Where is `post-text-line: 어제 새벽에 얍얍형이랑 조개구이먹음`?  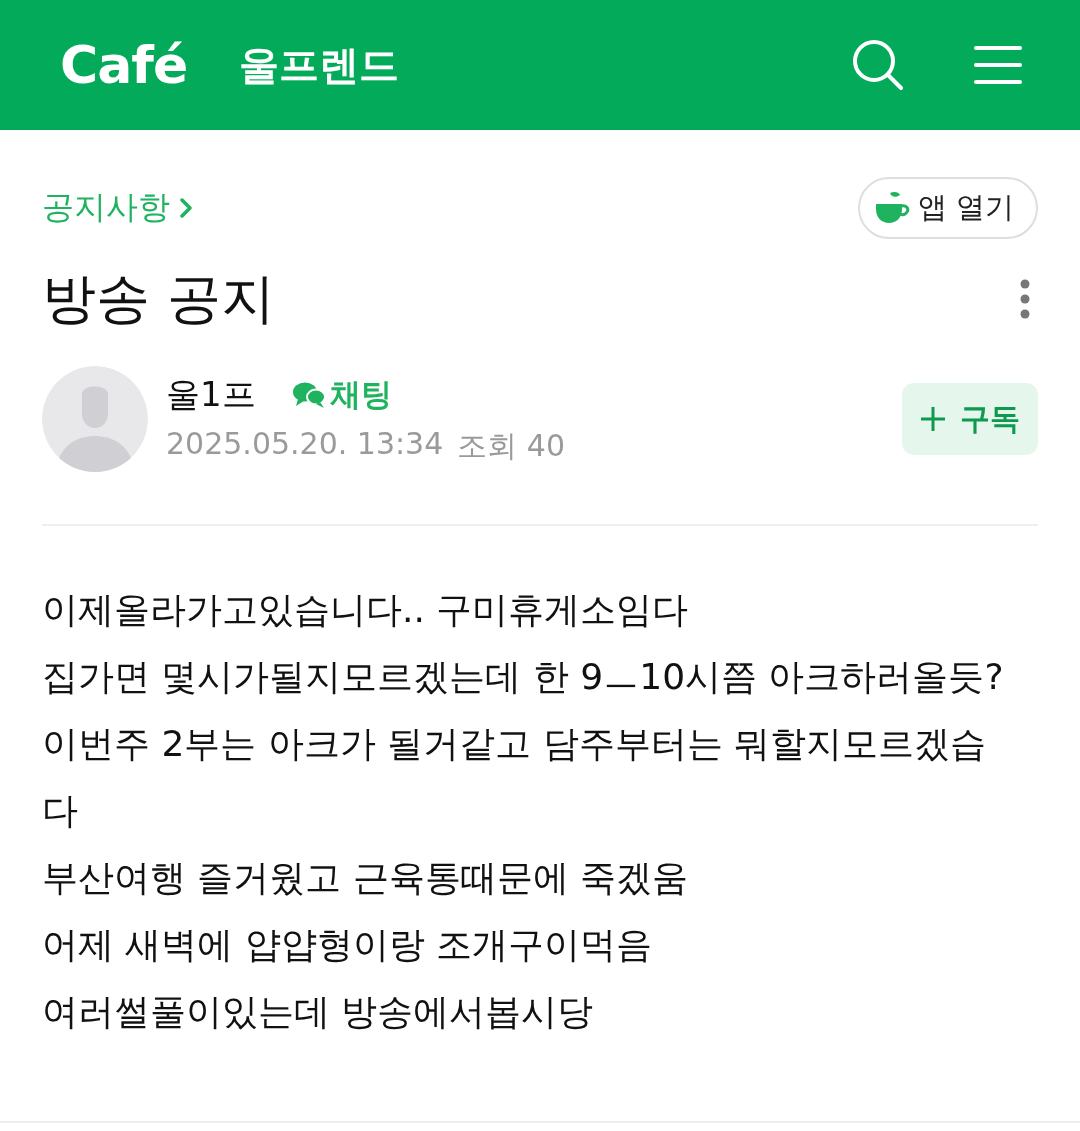 post-text-line: 어제 새벽에 얍얍형이랑 조개구이먹음 is located at coordinates (348, 945).